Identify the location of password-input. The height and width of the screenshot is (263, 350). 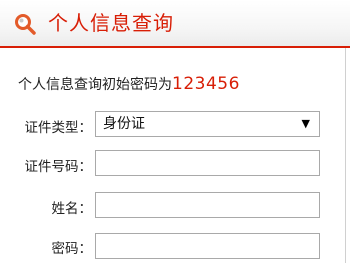
(207, 246).